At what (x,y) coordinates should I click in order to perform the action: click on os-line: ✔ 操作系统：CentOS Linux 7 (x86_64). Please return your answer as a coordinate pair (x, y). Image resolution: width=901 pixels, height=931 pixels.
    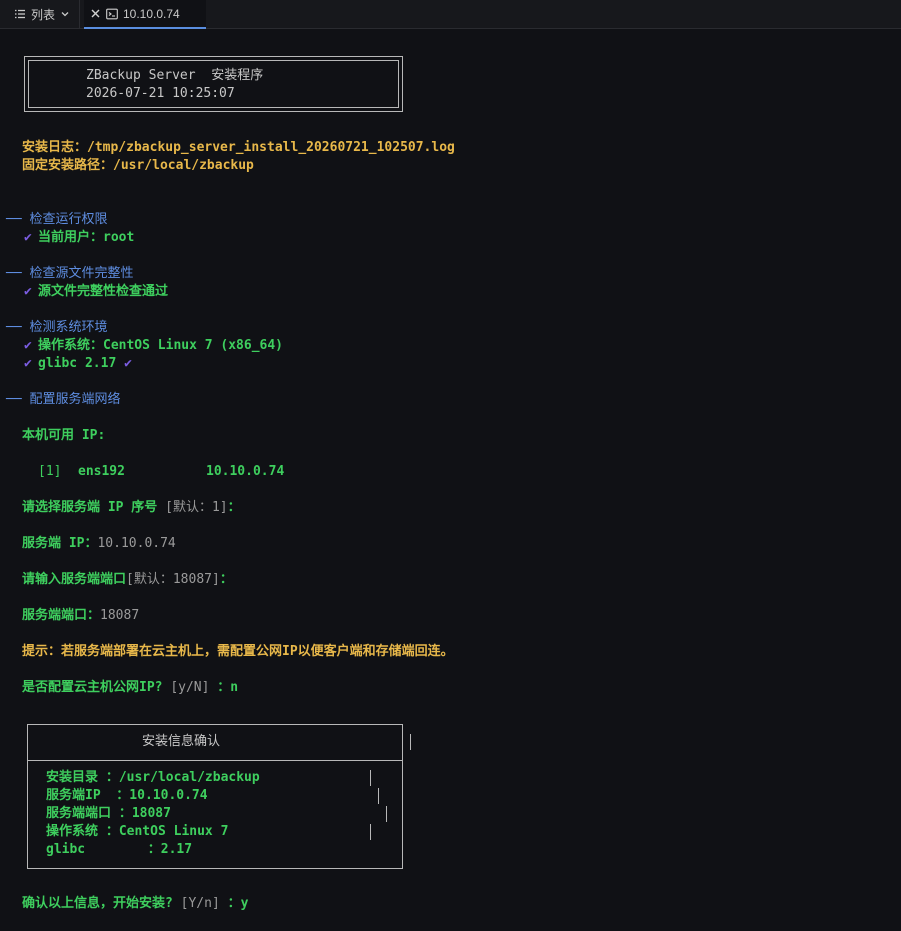
    Looking at the image, I should click on (154, 345).